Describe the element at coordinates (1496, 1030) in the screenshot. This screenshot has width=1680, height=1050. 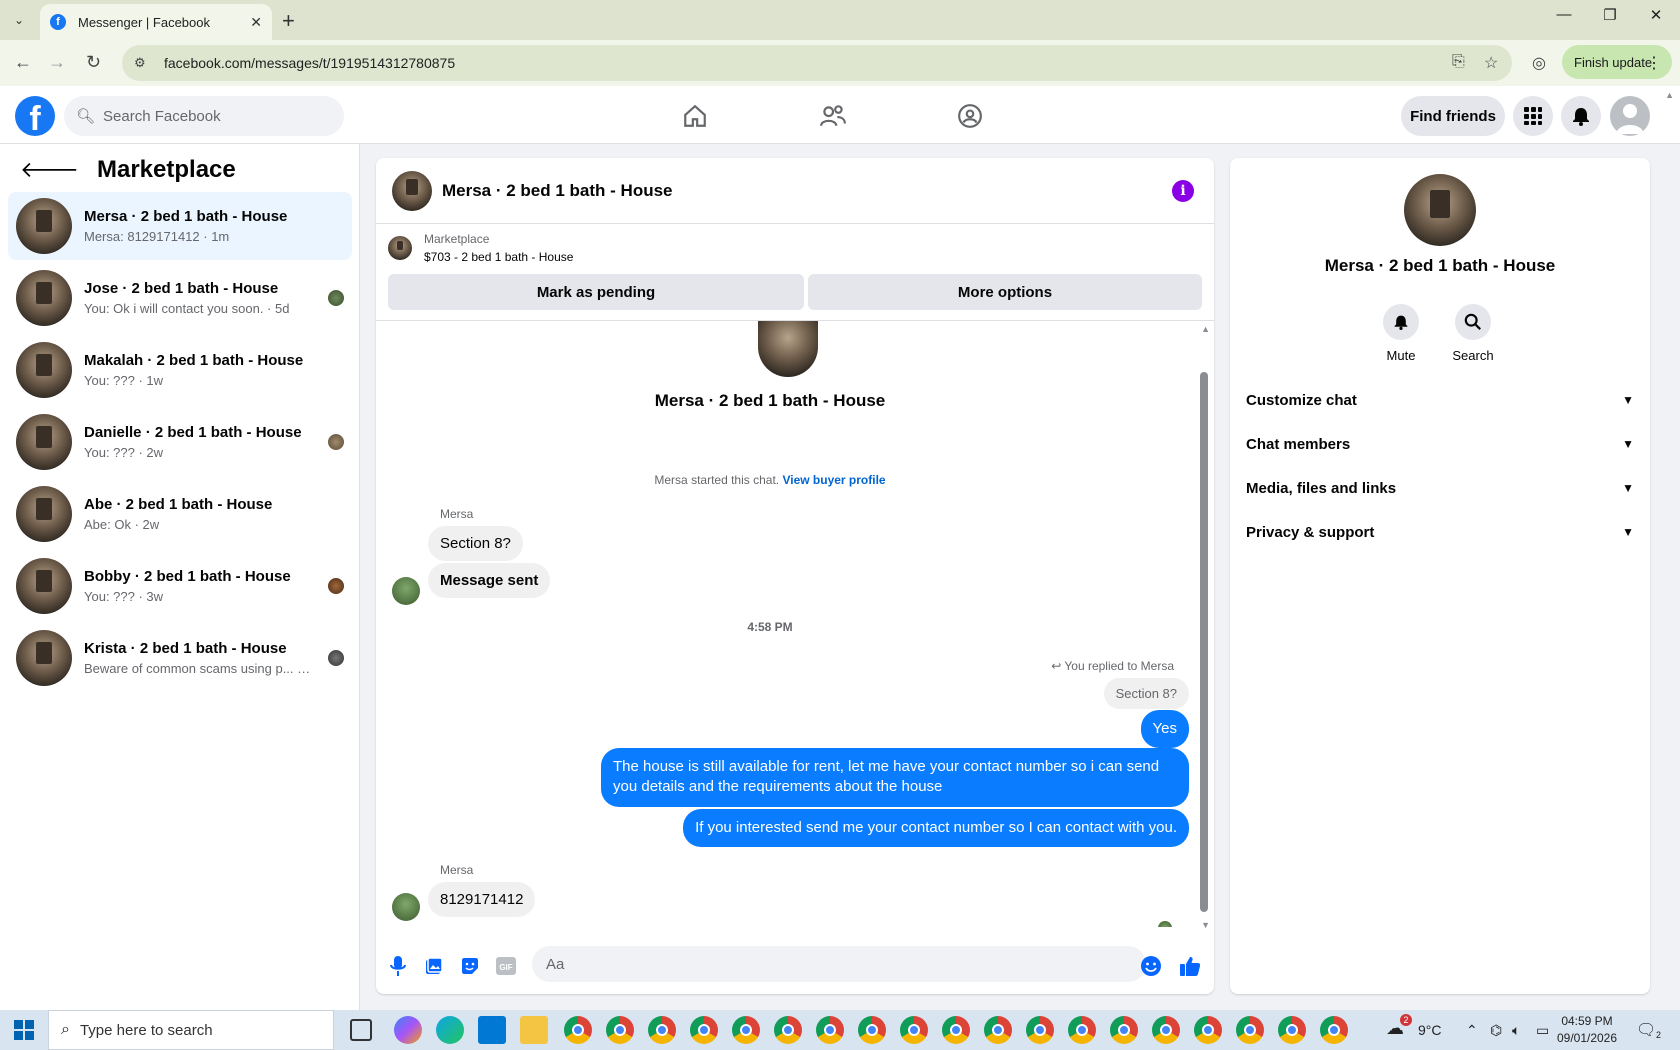
I see `network-icon: ⌬` at that location.